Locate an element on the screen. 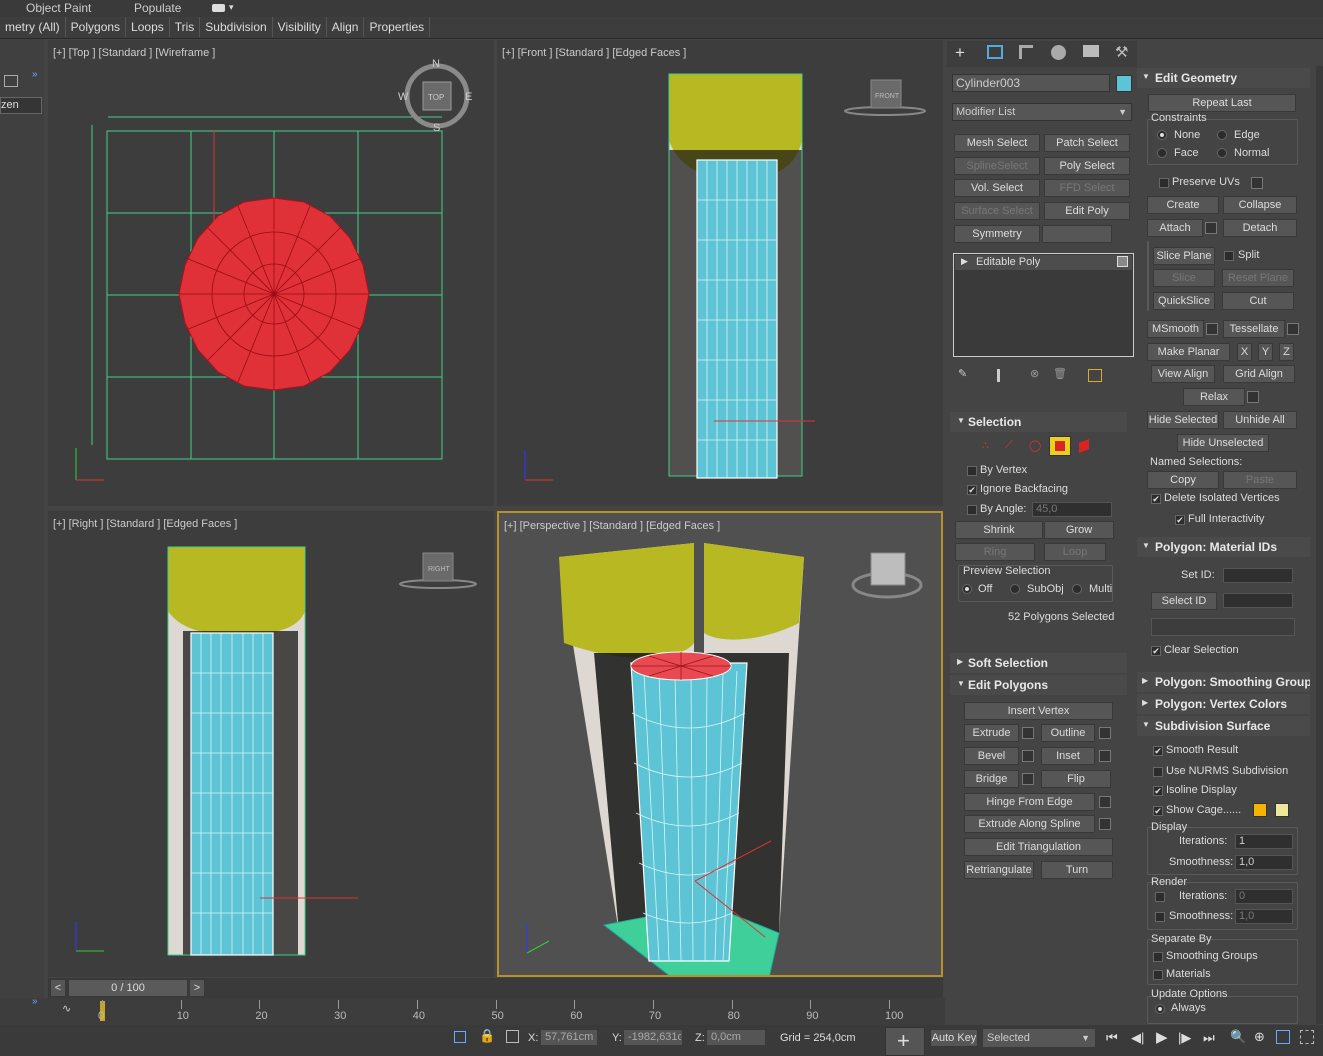 Image resolution: width=1323 pixels, height=1056 pixels. play-icon: ▶ is located at coordinates (1162, 1037).